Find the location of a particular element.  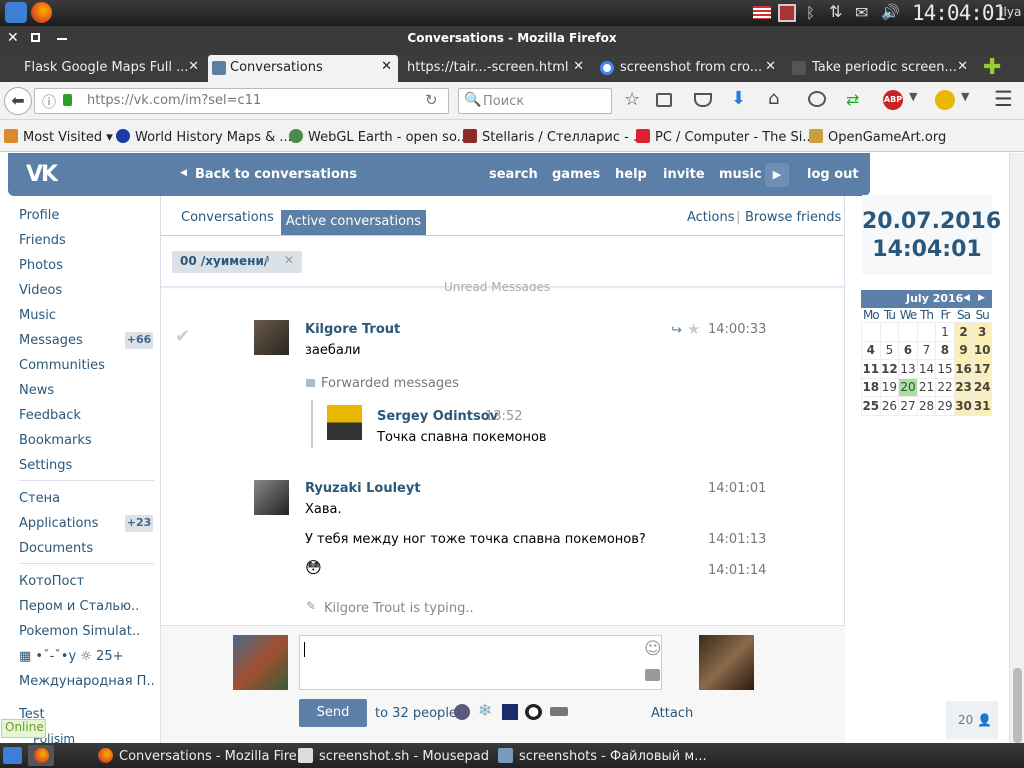

calendar-day: 13 is located at coordinates (908, 369).